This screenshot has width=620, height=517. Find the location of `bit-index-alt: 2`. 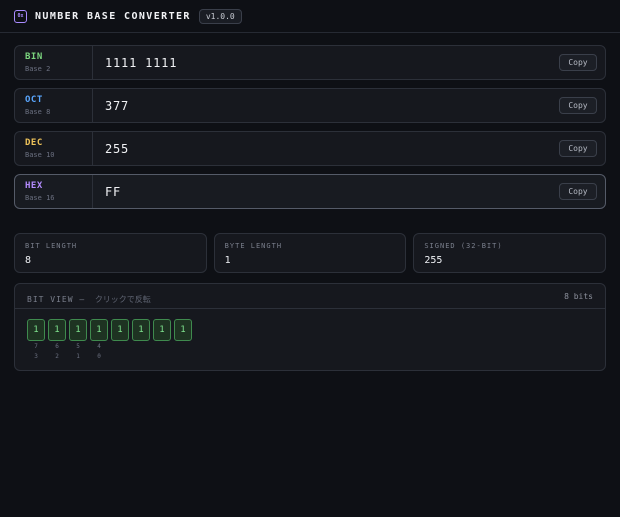

bit-index-alt: 2 is located at coordinates (57, 356).